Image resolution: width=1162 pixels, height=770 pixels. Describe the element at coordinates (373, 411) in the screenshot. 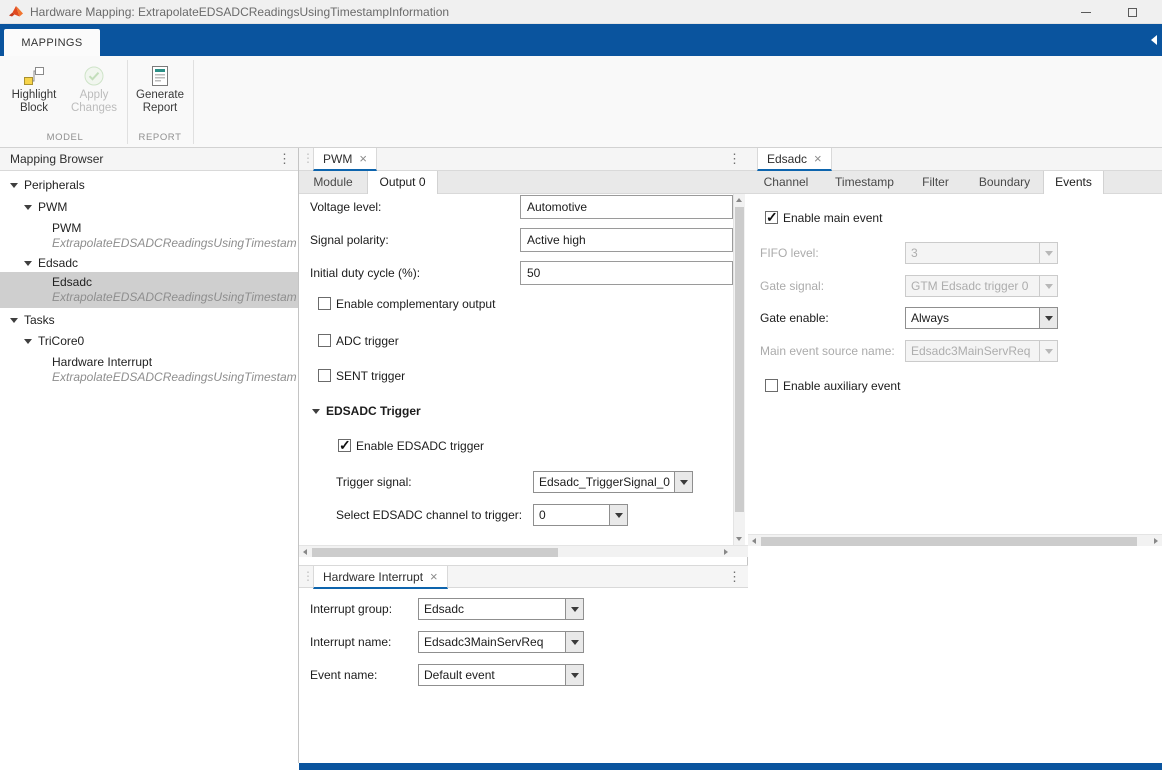

I see `edsadc-trigger-section-title: EDSADC Trigger` at that location.